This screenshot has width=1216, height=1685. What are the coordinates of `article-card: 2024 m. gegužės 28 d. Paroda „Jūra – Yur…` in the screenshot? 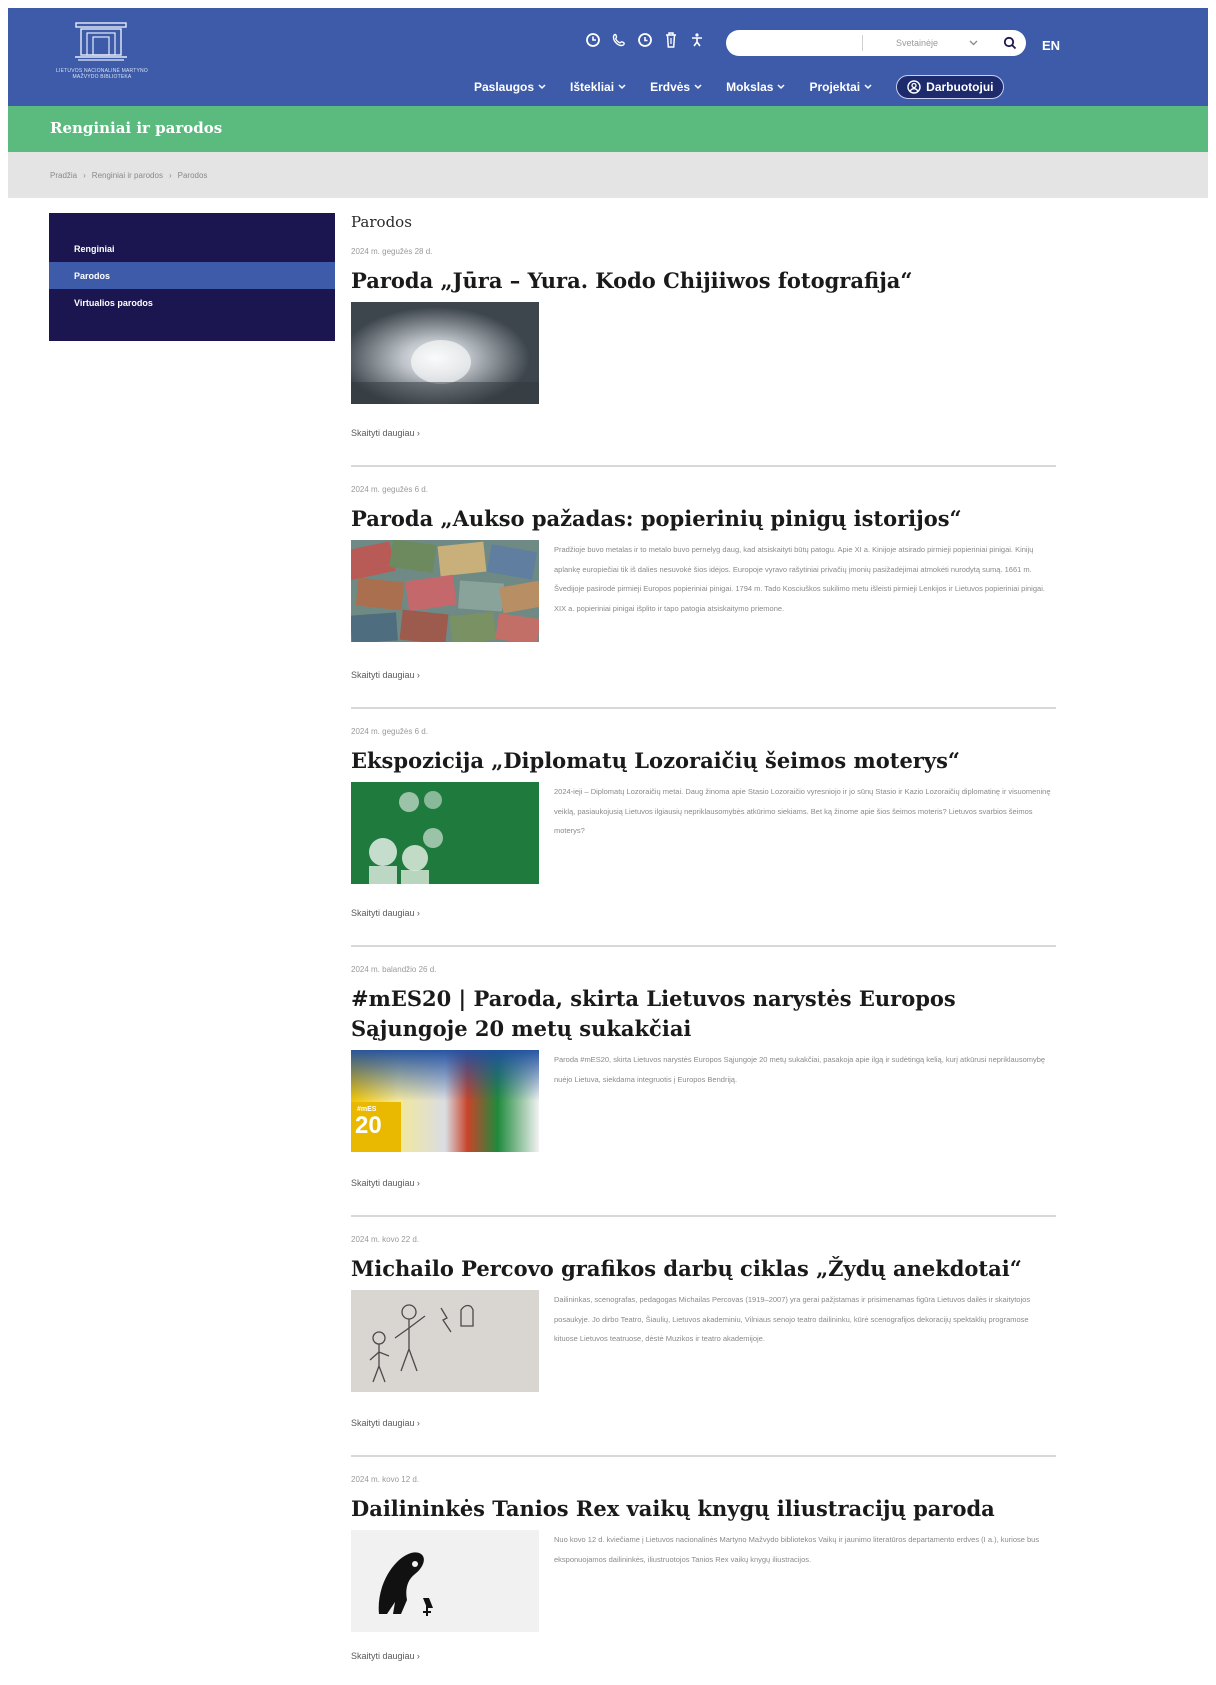 It's located at (703, 357).